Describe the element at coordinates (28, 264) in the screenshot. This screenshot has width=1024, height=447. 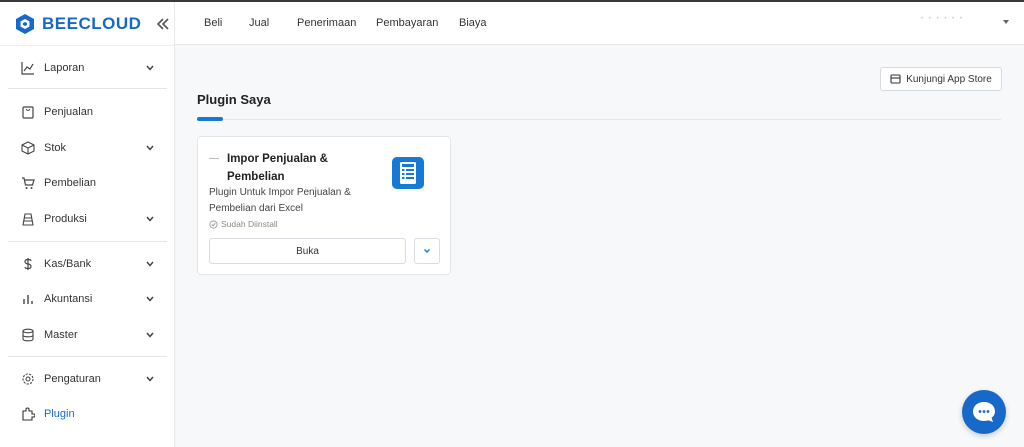
I see `dollar-icon` at that location.